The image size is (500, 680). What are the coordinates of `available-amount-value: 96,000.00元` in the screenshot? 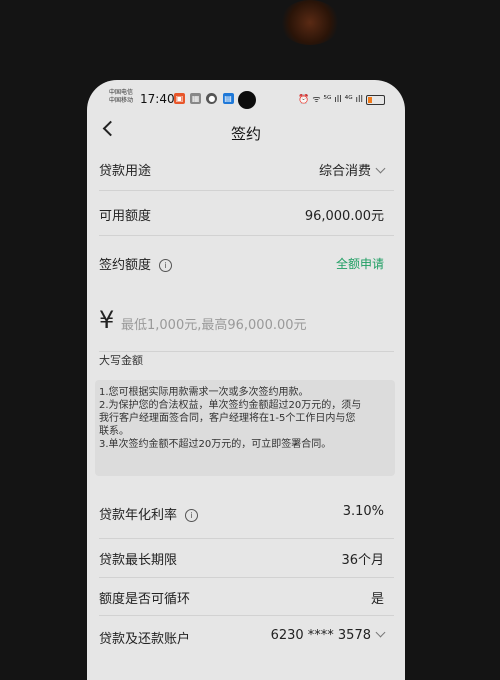 It's located at (344, 216).